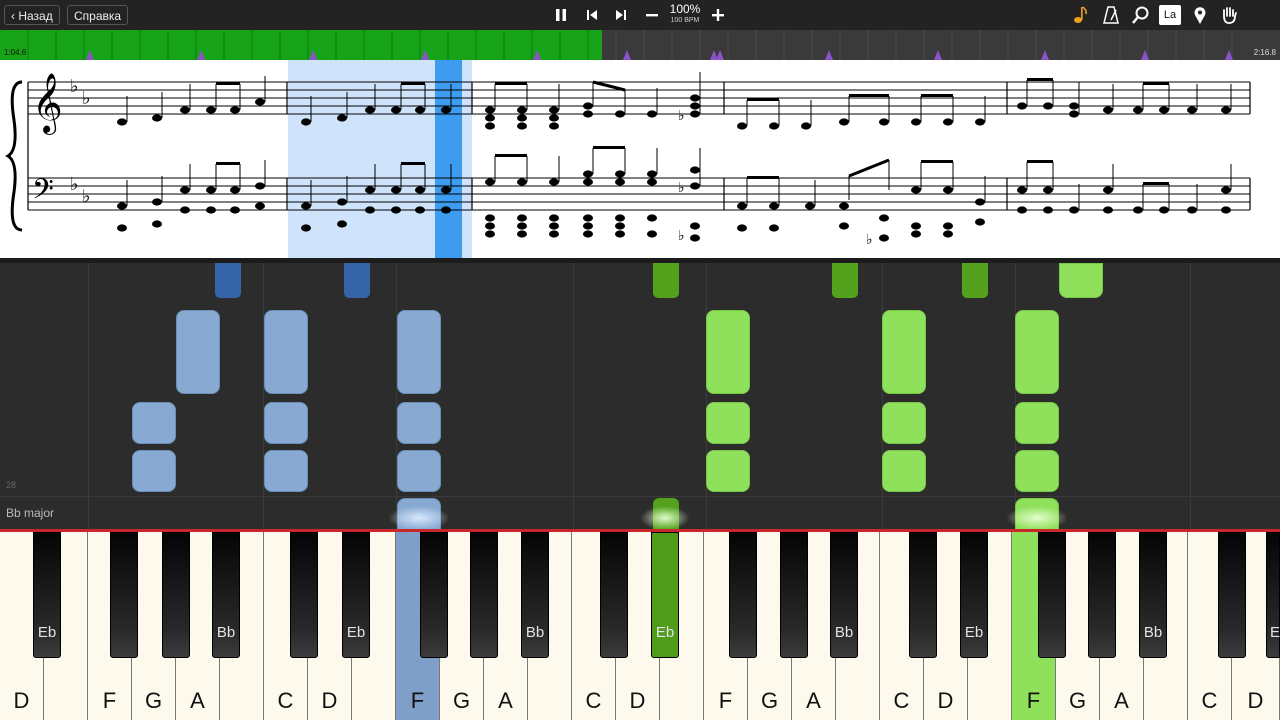  I want to click on tempo-bpm: 100 BPM, so click(685, 20).